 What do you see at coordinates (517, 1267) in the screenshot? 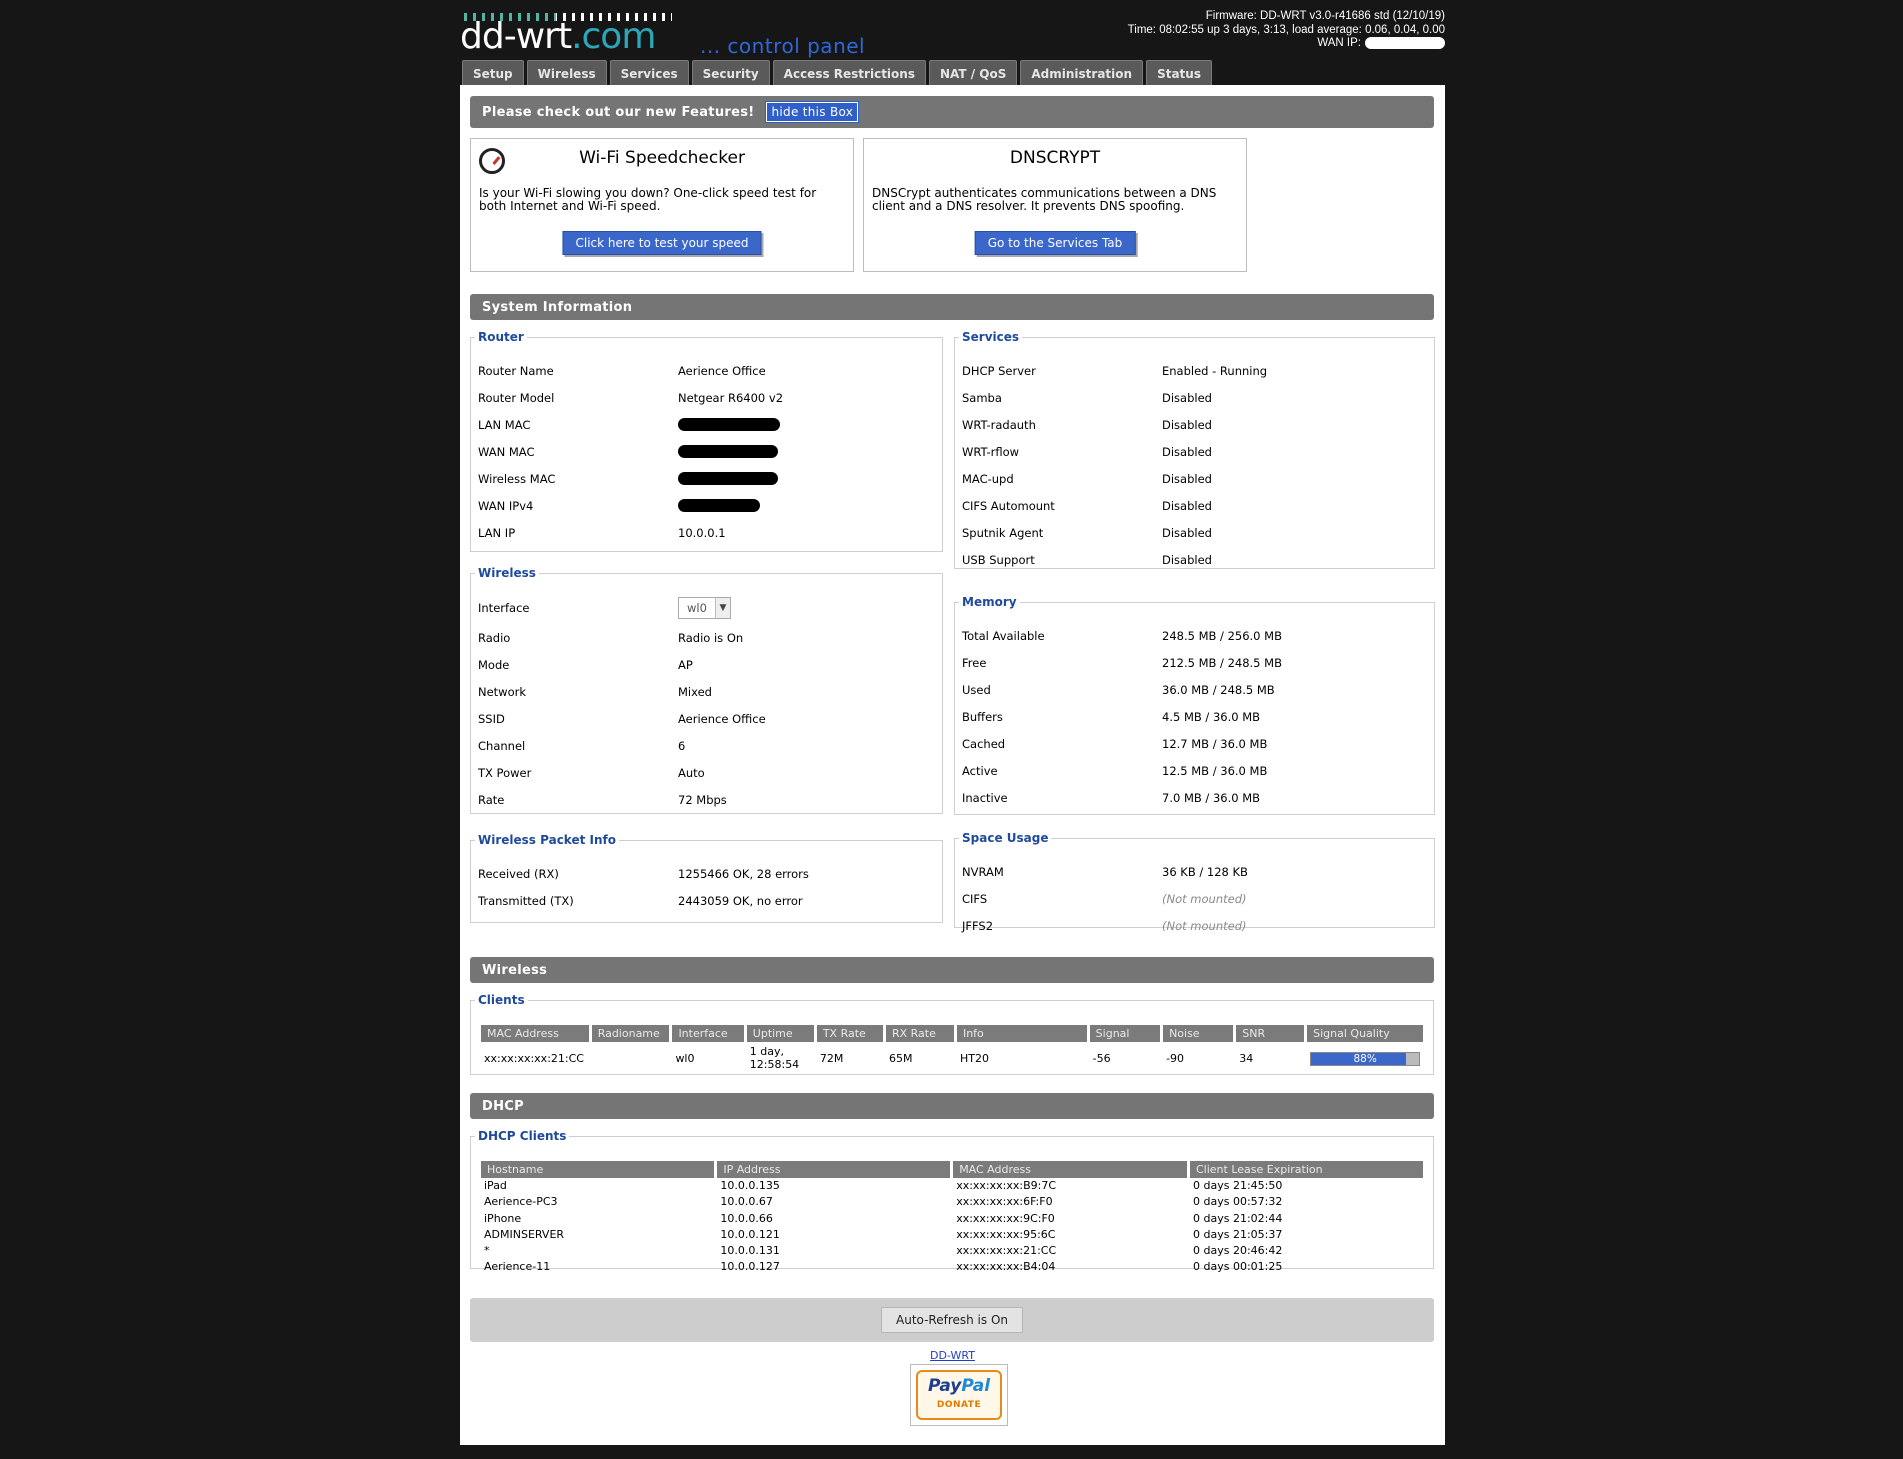
I see `dhcp-hostname: Aerience-11` at bounding box center [517, 1267].